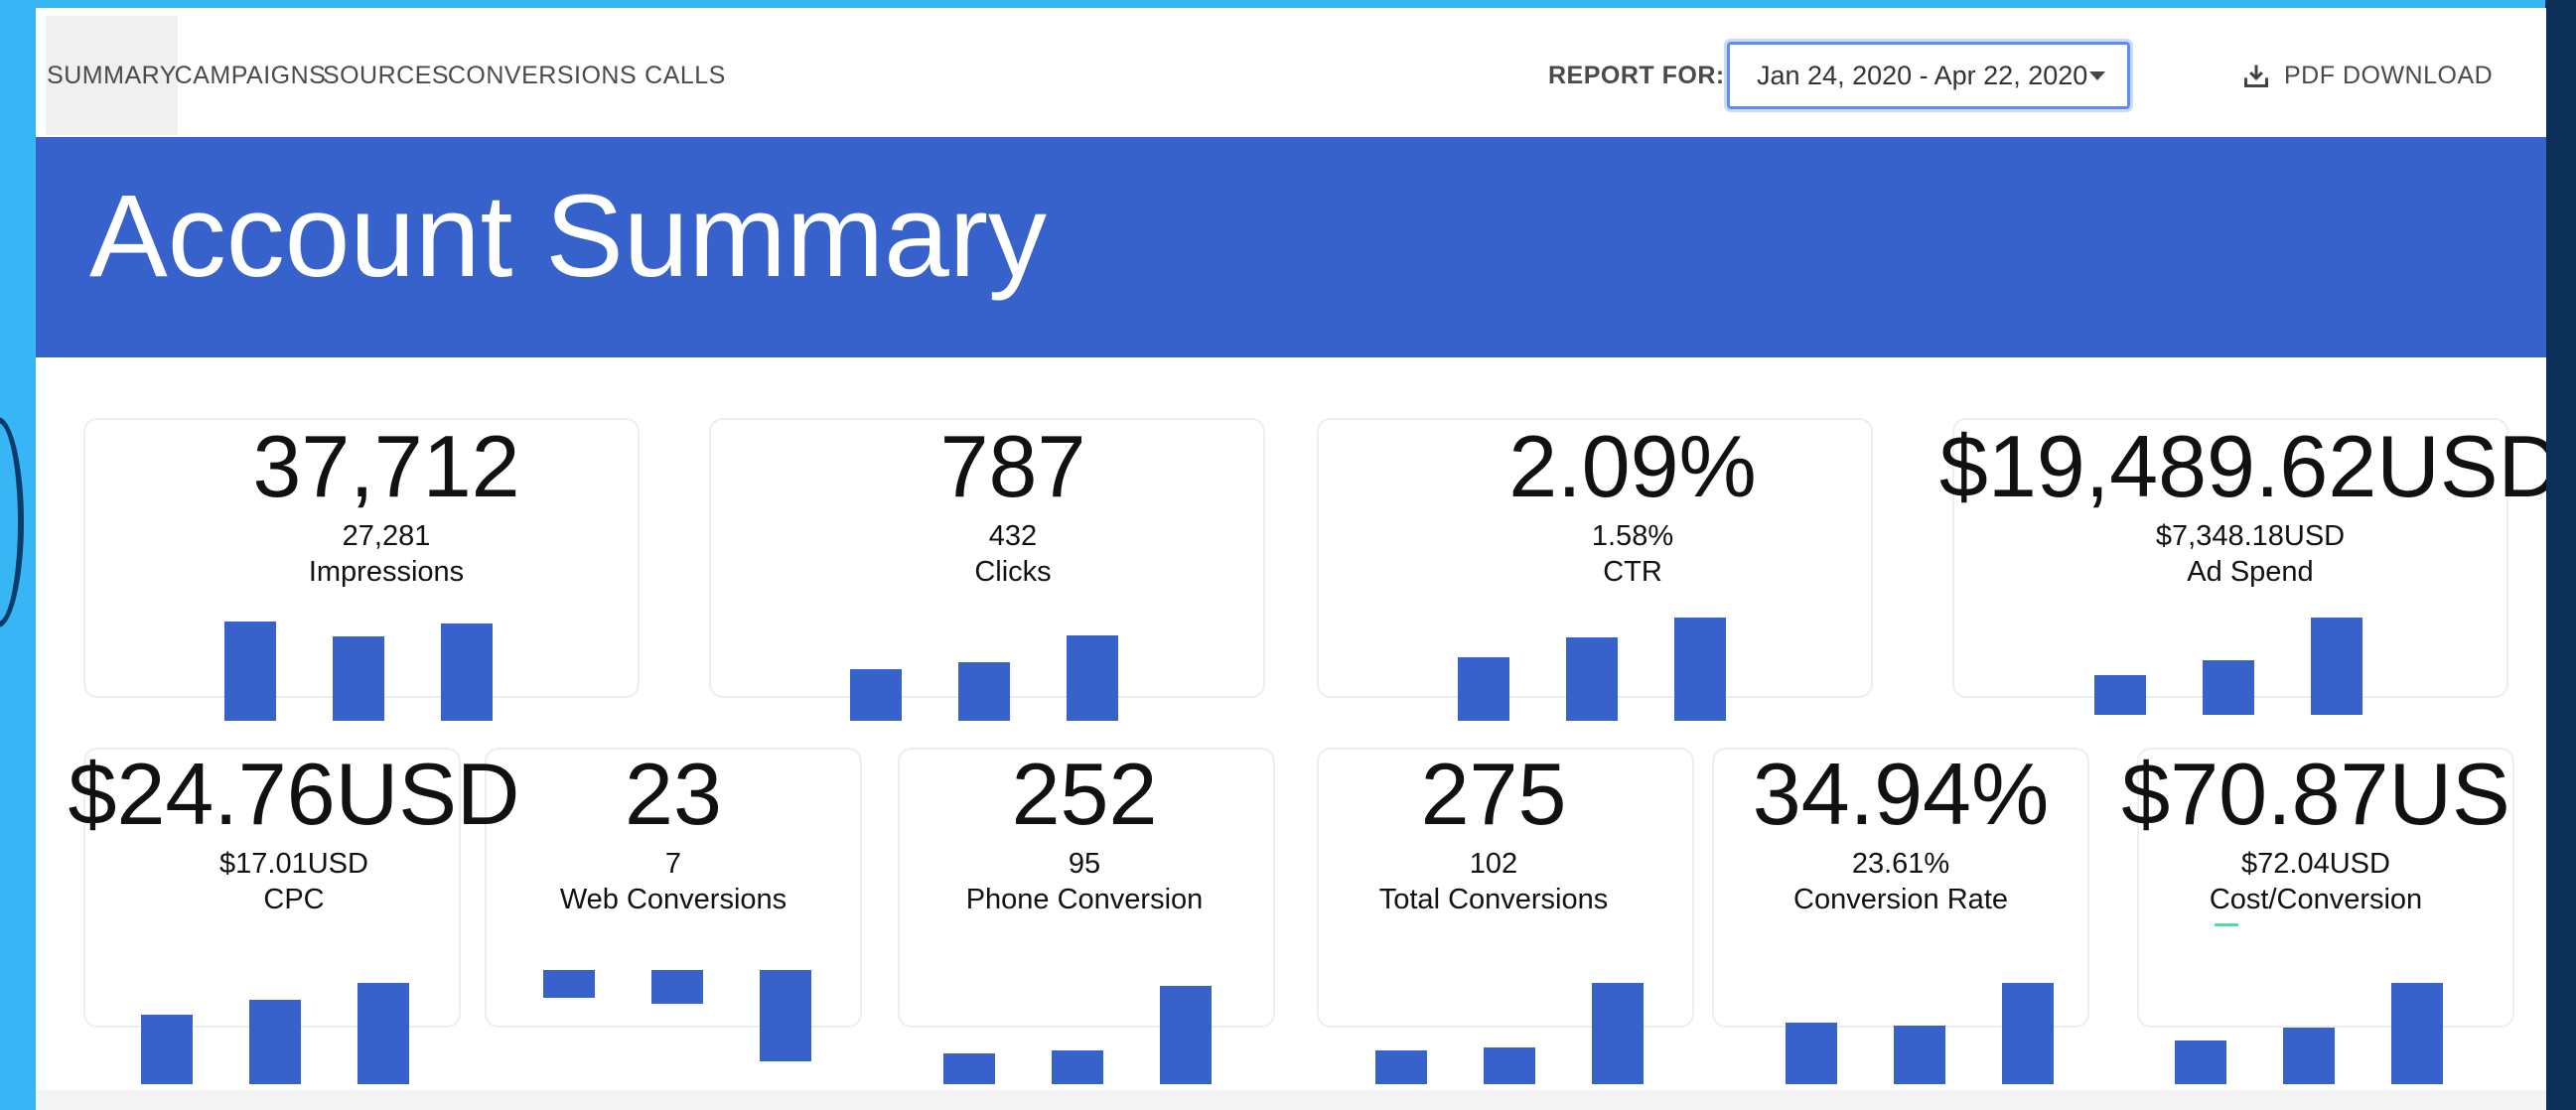 Image resolution: width=2576 pixels, height=1110 pixels. I want to click on date-range-select: Jan 24, 2020 - Apr 22, 2020, so click(1928, 75).